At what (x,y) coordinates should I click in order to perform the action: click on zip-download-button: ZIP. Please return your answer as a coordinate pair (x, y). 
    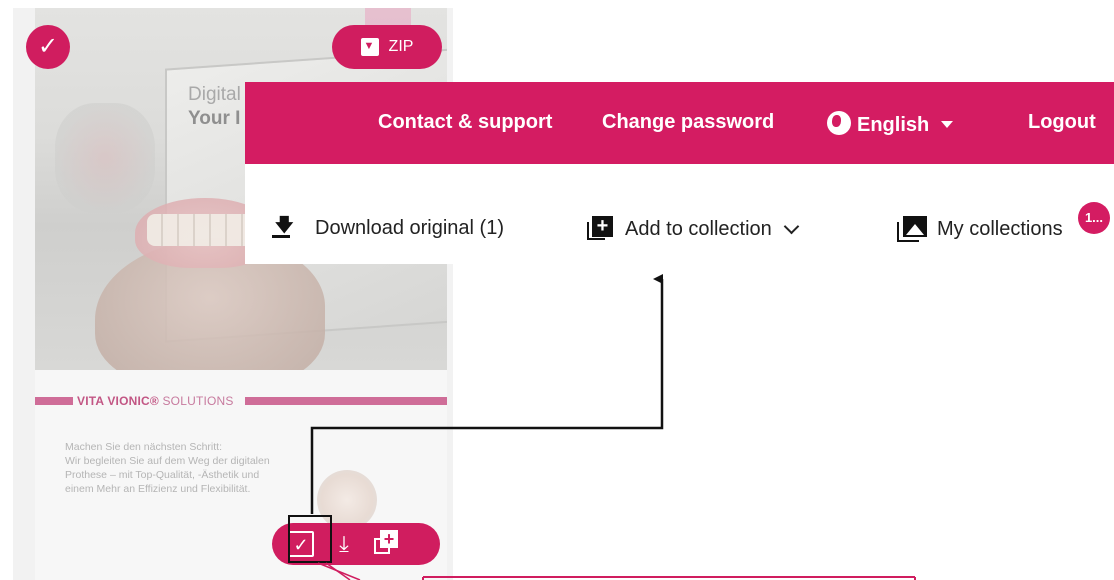
    Looking at the image, I should click on (387, 47).